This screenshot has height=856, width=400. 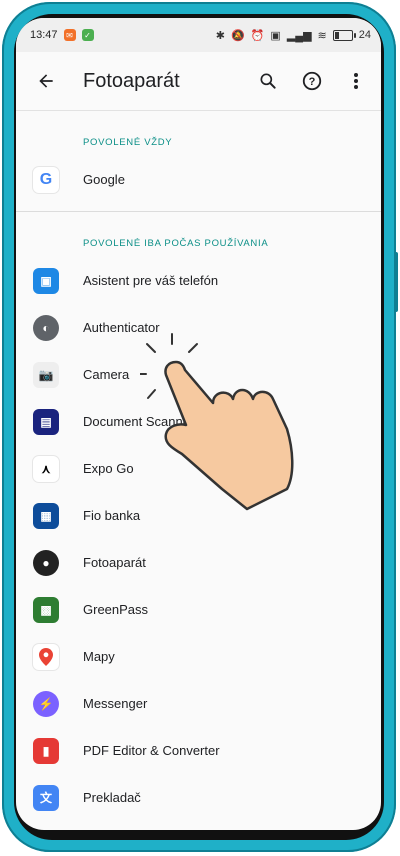 What do you see at coordinates (46, 468) in the screenshot?
I see `expo-go-icon: ⋏` at bounding box center [46, 468].